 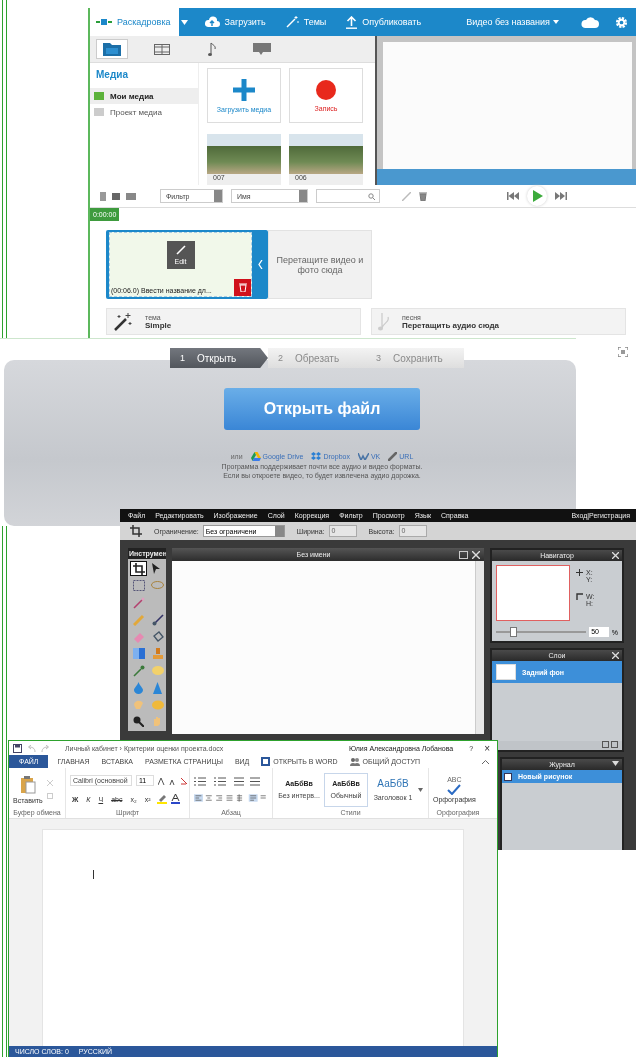 I want to click on folder-icon, so click(x=112, y=49).